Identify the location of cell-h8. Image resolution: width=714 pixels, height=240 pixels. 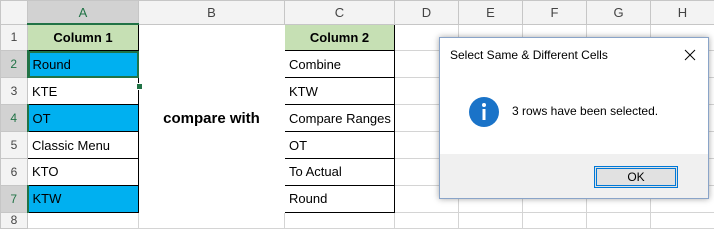
(682, 220).